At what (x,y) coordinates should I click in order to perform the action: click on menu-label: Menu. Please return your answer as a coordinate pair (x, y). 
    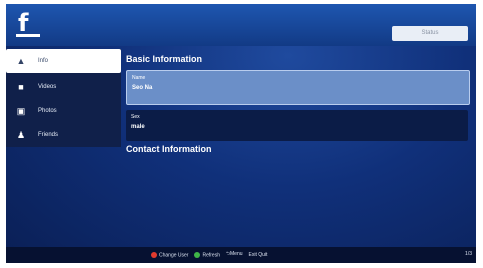
    Looking at the image, I should click on (236, 254).